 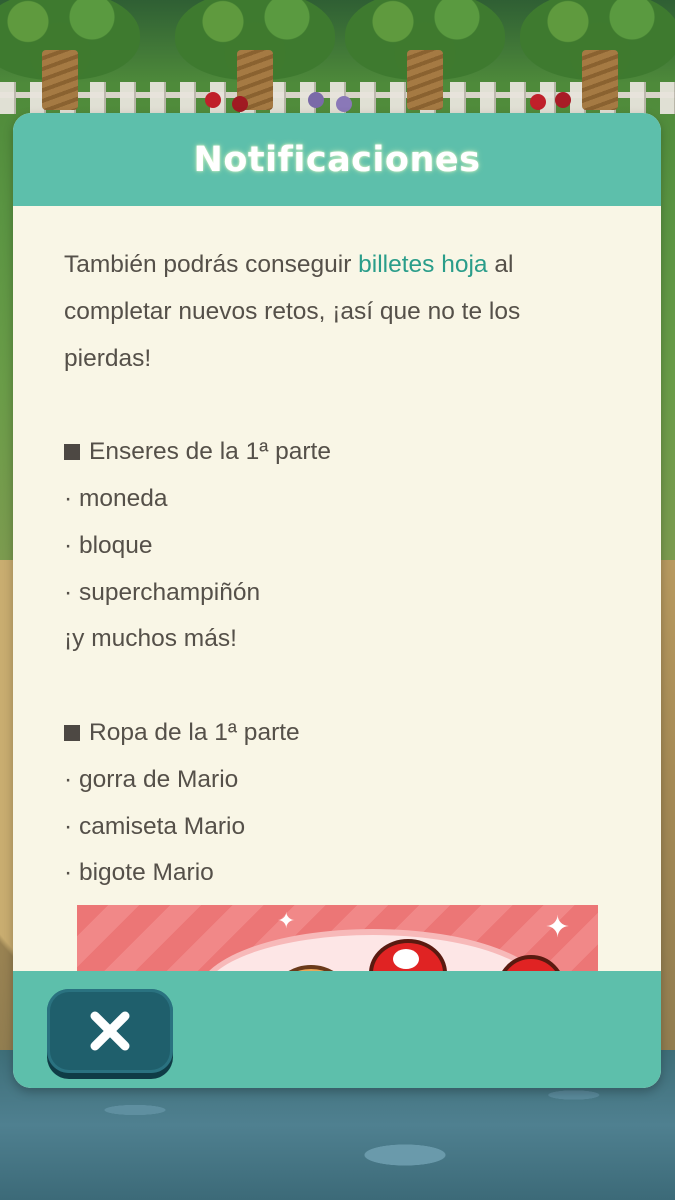 I want to click on intro-text: al, so click(x=500, y=264).